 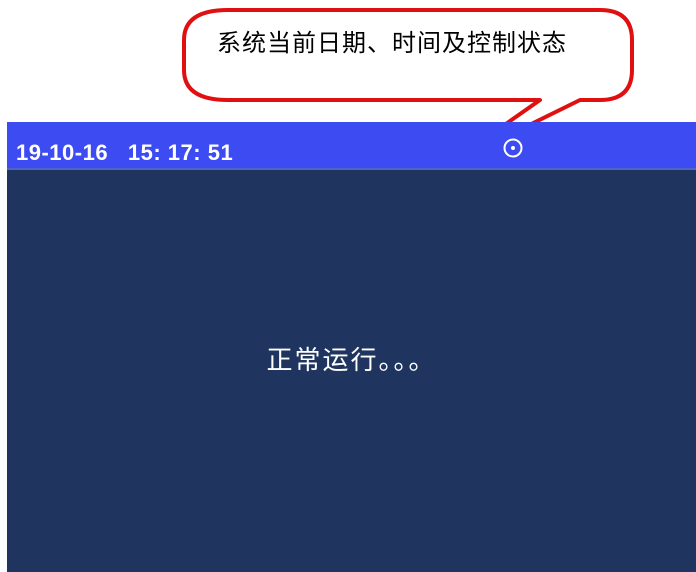 I want to click on status-message: 正常运行。。。, so click(x=351, y=361).